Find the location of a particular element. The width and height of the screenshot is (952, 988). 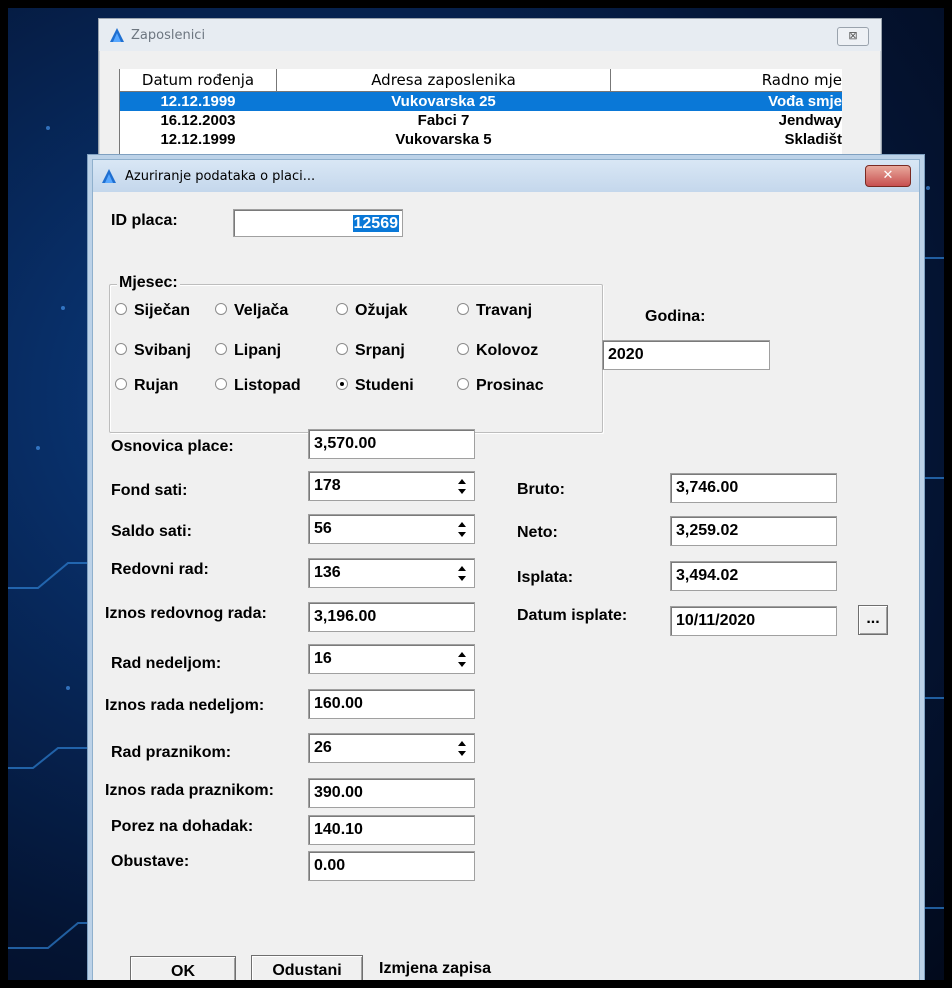

net-label: Neto: is located at coordinates (537, 532).